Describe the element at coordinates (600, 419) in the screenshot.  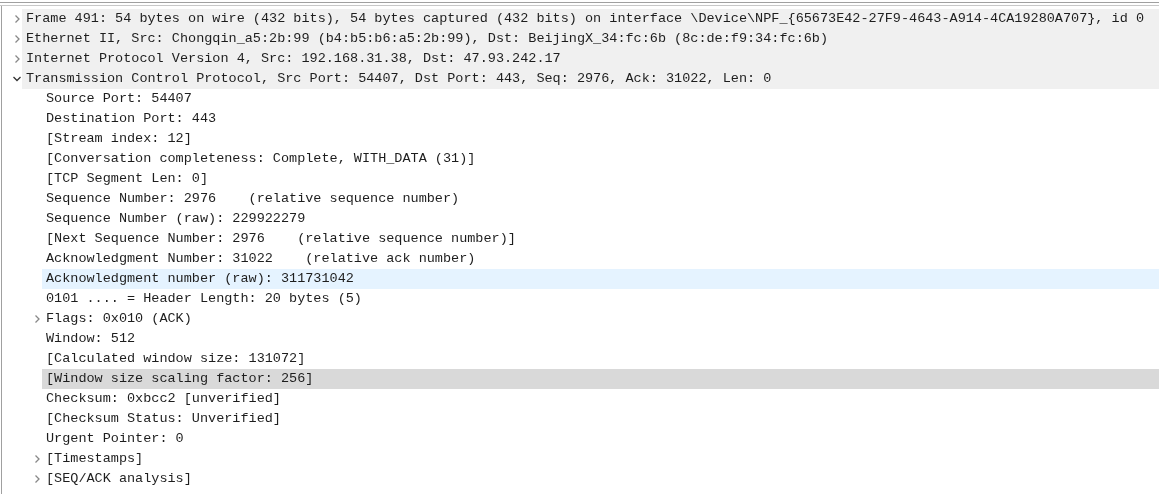
I see `tree-item: [Checksum Status: Unverified]` at that location.